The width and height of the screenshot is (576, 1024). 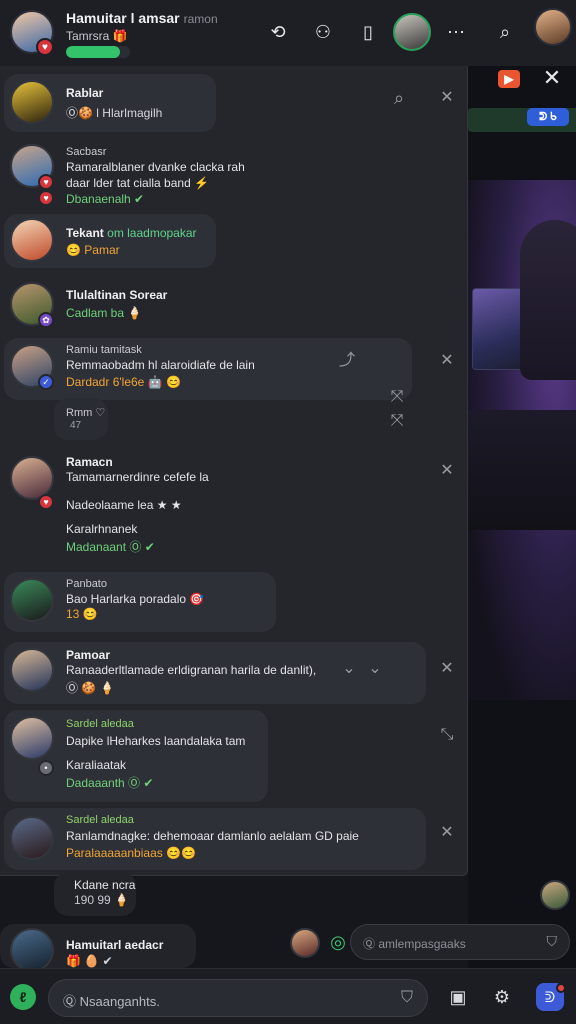 What do you see at coordinates (85, 233) in the screenshot?
I see `notification-name-text: Tekant` at bounding box center [85, 233].